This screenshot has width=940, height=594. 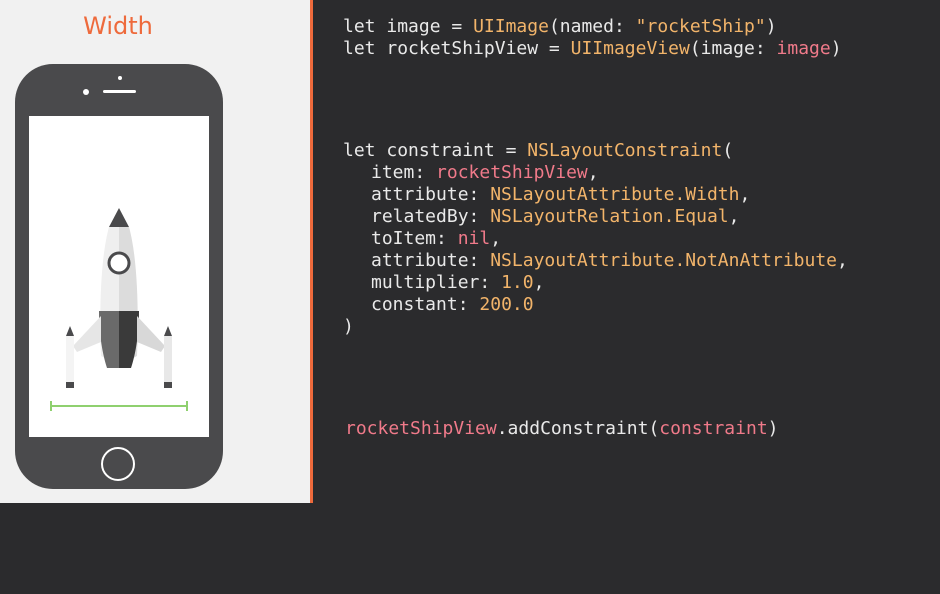 What do you see at coordinates (425, 216) in the screenshot?
I see `param-label: relatedBy:` at bounding box center [425, 216].